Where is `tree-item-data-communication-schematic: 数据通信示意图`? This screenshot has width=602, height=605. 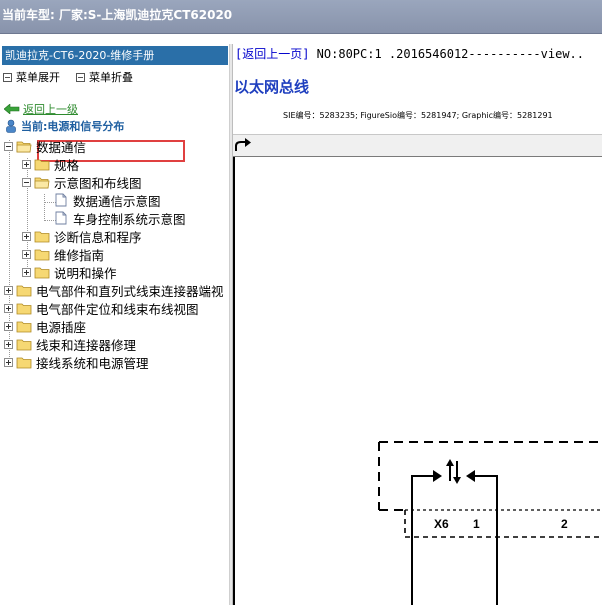 tree-item-data-communication-schematic: 数据通信示意图 is located at coordinates (108, 200).